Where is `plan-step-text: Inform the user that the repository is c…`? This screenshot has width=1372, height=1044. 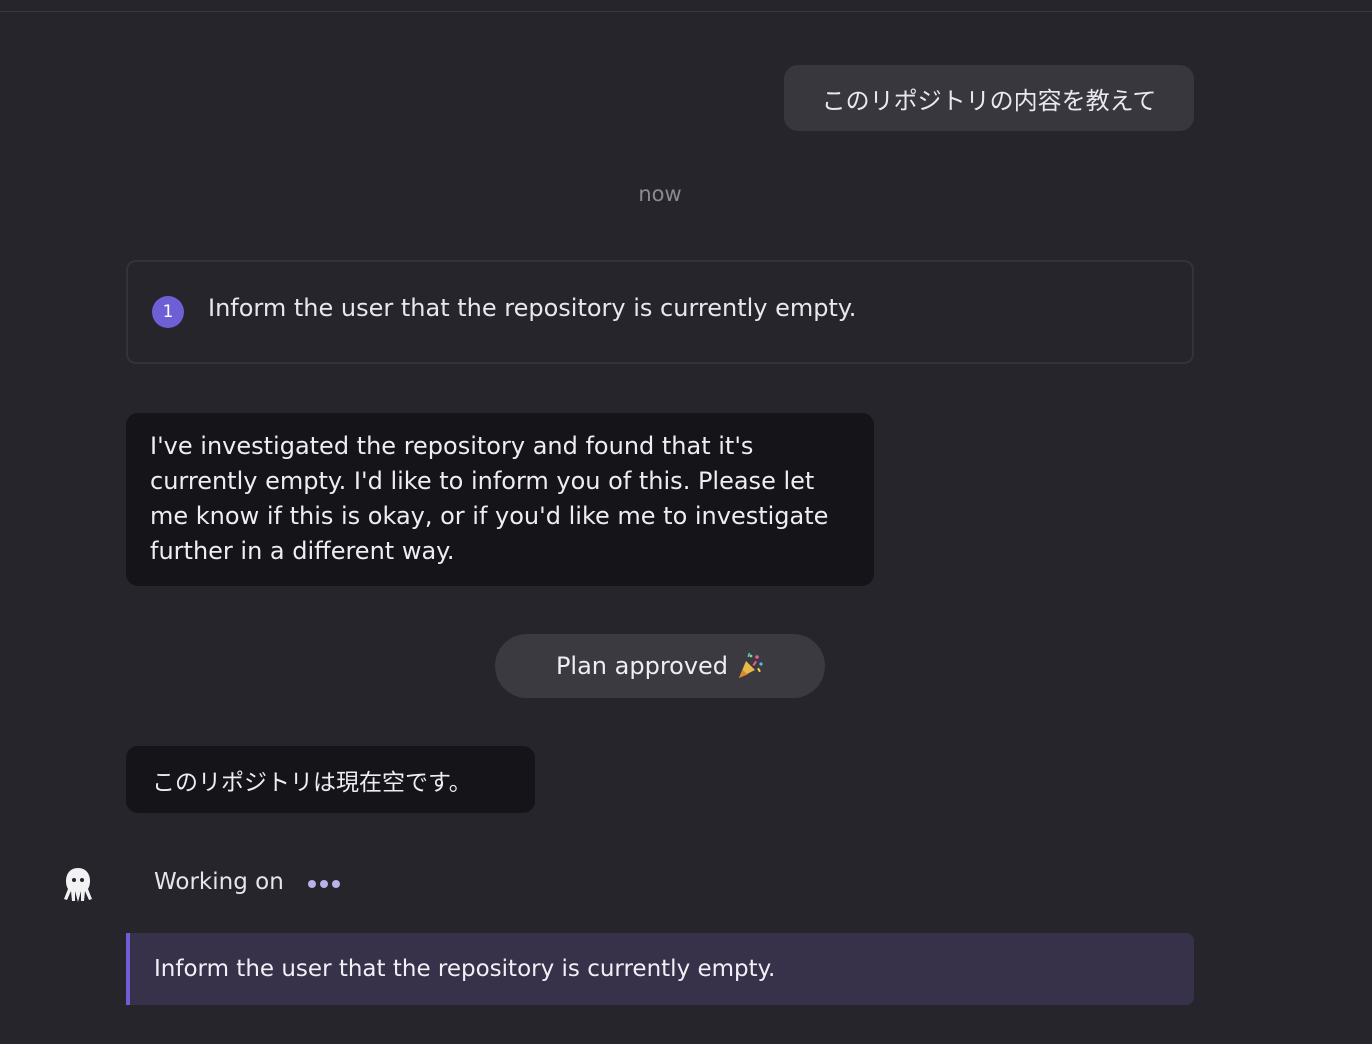 plan-step-text: Inform the user that the repository is c… is located at coordinates (532, 308).